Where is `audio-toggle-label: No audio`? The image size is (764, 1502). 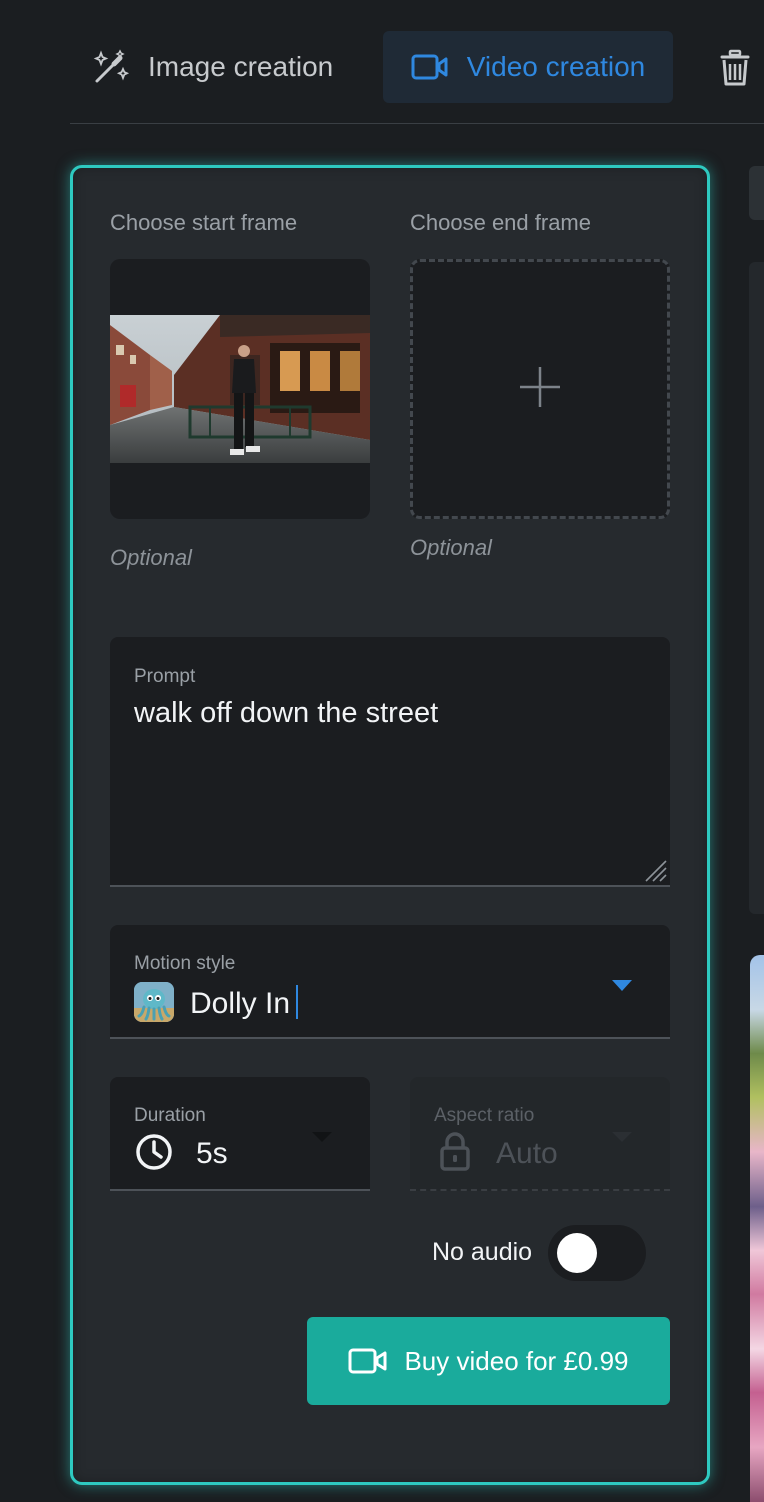
audio-toggle-label: No audio is located at coordinates (482, 1252).